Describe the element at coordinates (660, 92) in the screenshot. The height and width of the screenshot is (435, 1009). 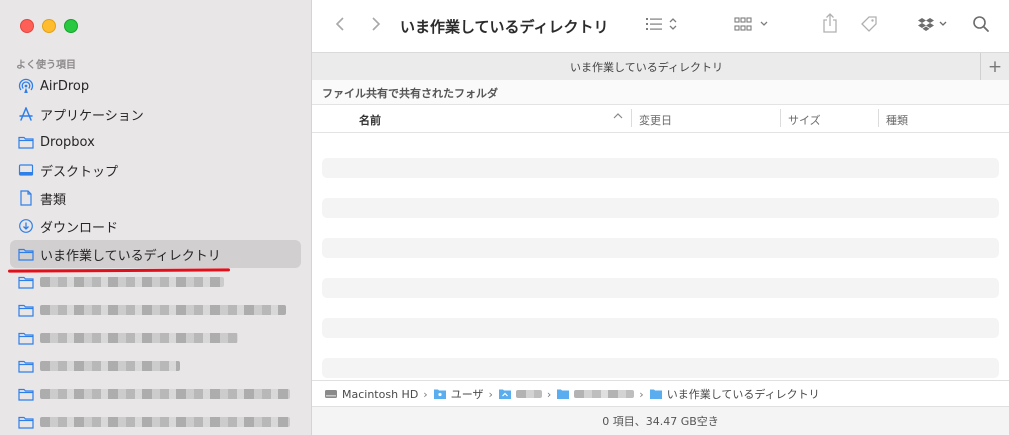
I see `shared-folder-banner: ファイル共有で共有されたフォルダ` at that location.